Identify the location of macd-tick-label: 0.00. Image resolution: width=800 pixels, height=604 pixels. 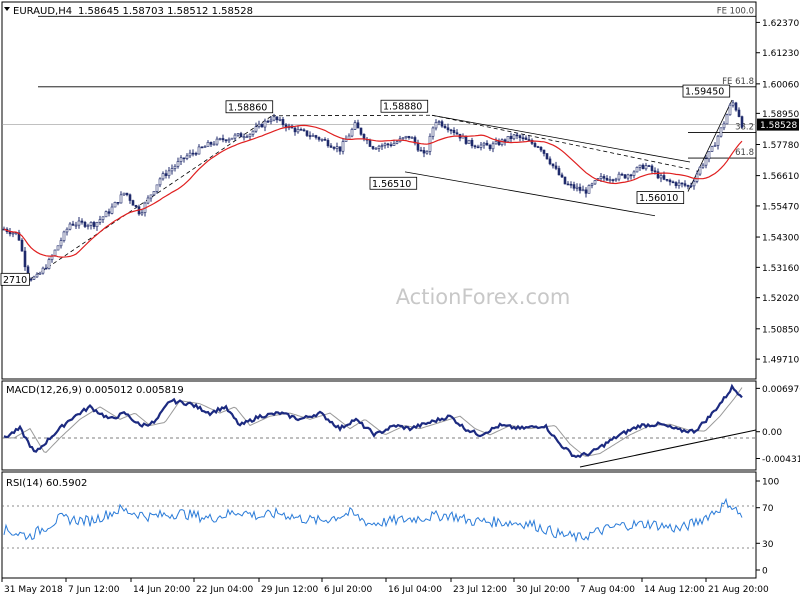
(772, 433).